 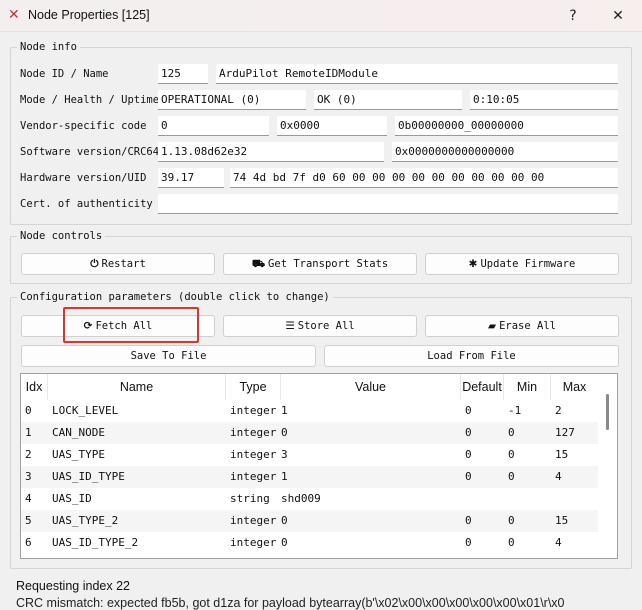 I want to click on scrollbar, so click(x=607, y=466).